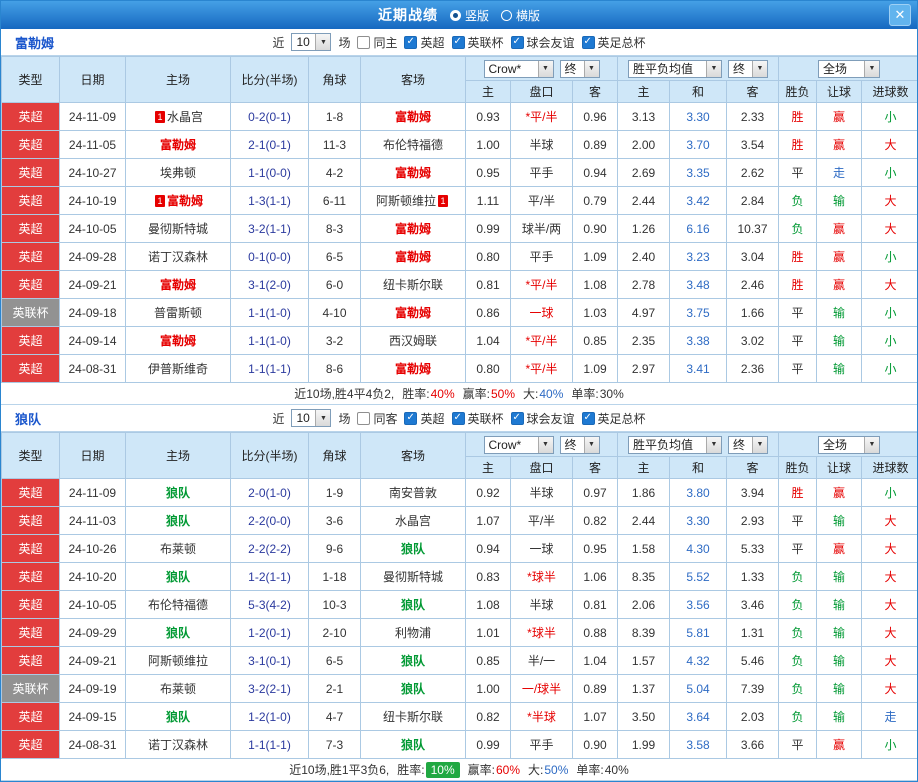 This screenshot has height=782, width=918. Describe the element at coordinates (178, 201) in the screenshot. I see `home-team: 1富勒姆` at that location.